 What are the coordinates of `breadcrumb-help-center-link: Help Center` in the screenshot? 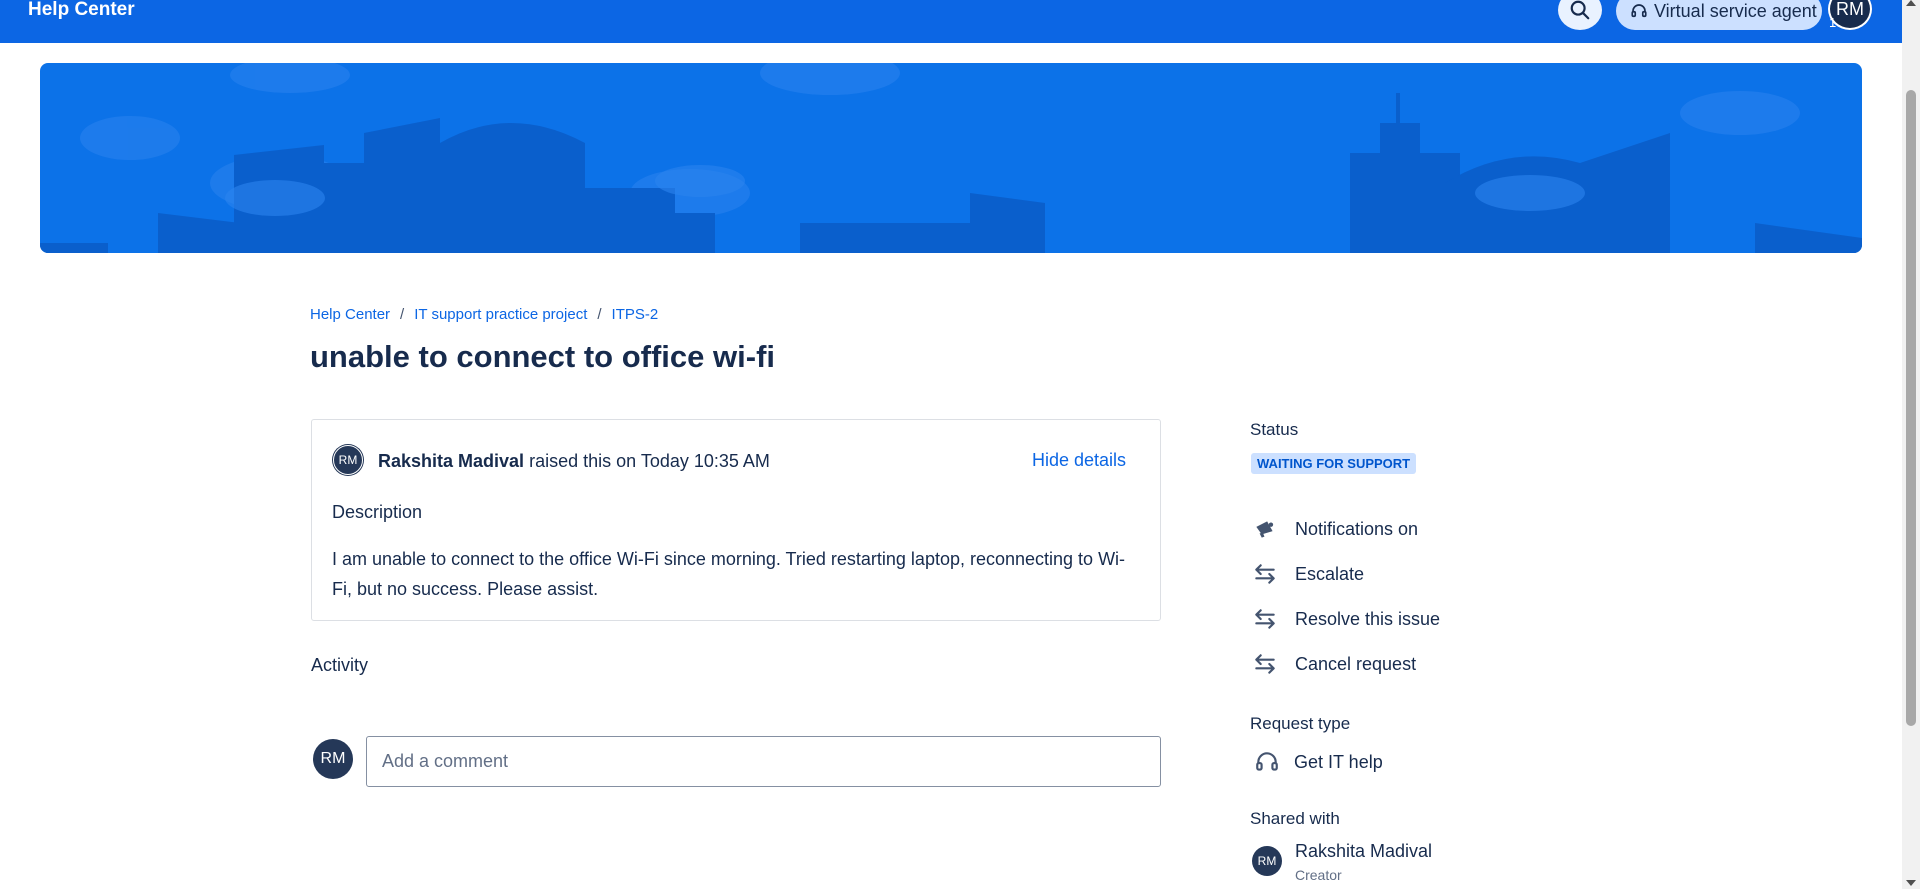 It's located at (350, 314).